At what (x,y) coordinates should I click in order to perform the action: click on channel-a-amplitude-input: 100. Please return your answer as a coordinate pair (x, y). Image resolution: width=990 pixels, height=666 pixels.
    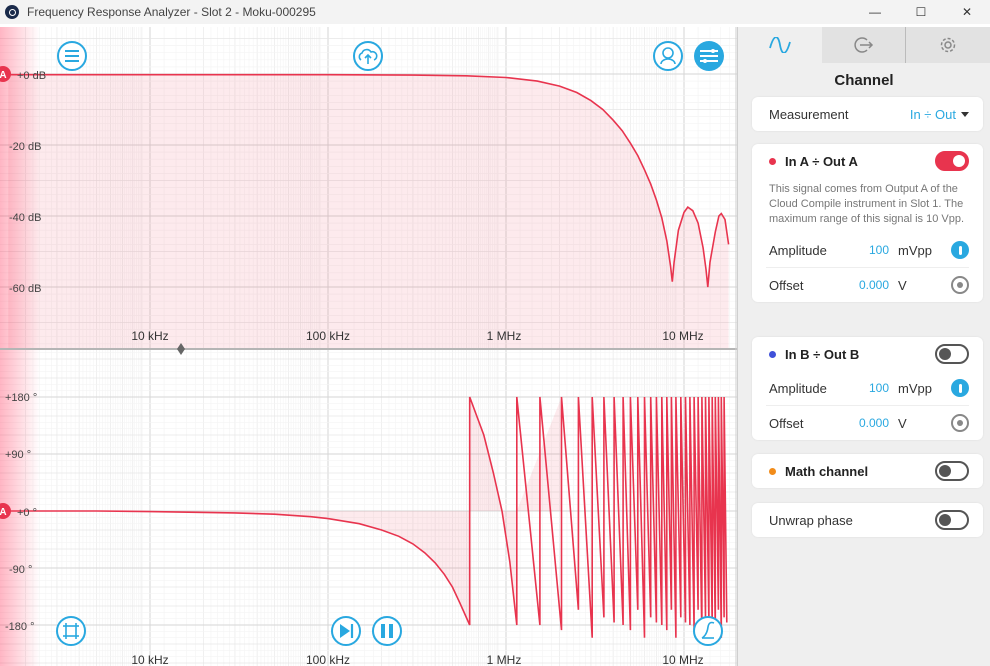
    Looking at the image, I should click on (869, 250).